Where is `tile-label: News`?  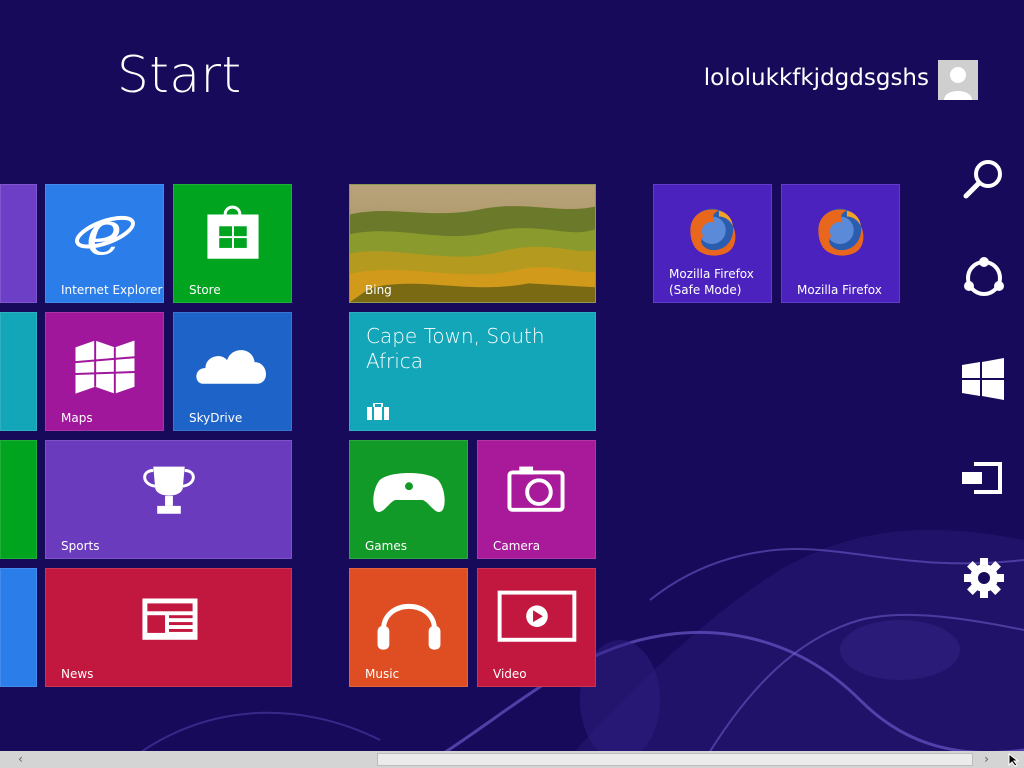 tile-label: News is located at coordinates (77, 674).